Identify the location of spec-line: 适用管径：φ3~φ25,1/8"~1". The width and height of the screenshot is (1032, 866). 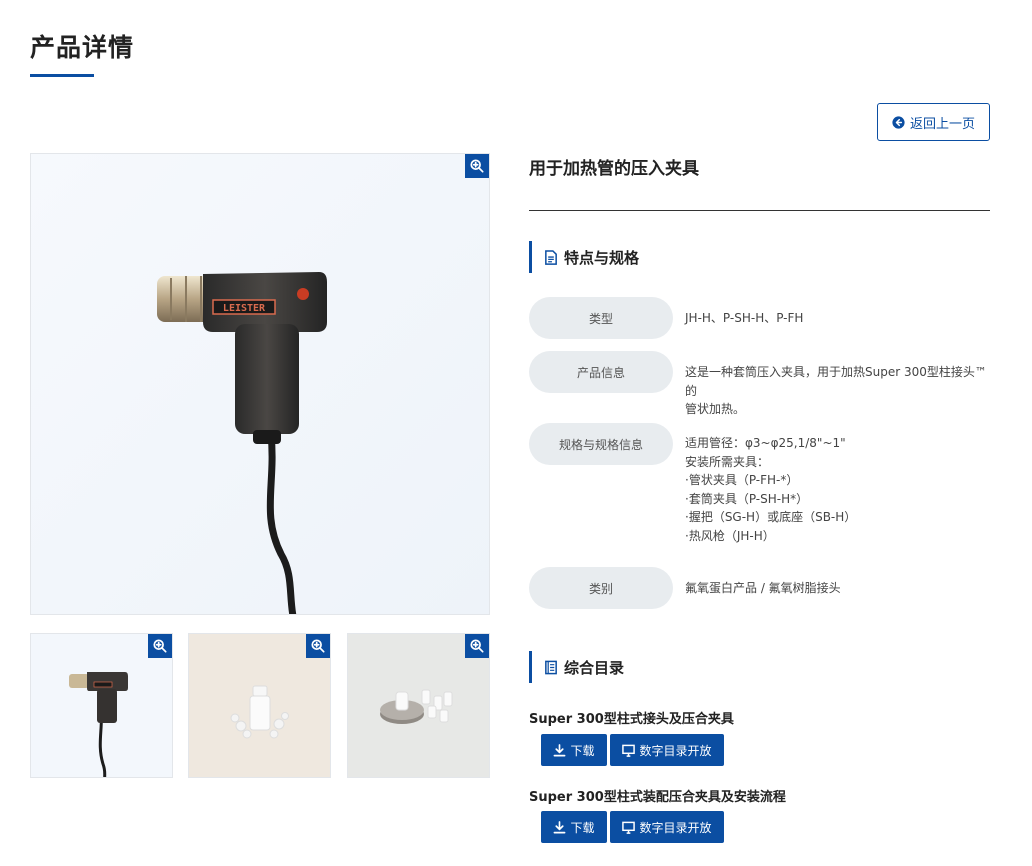
(765, 443).